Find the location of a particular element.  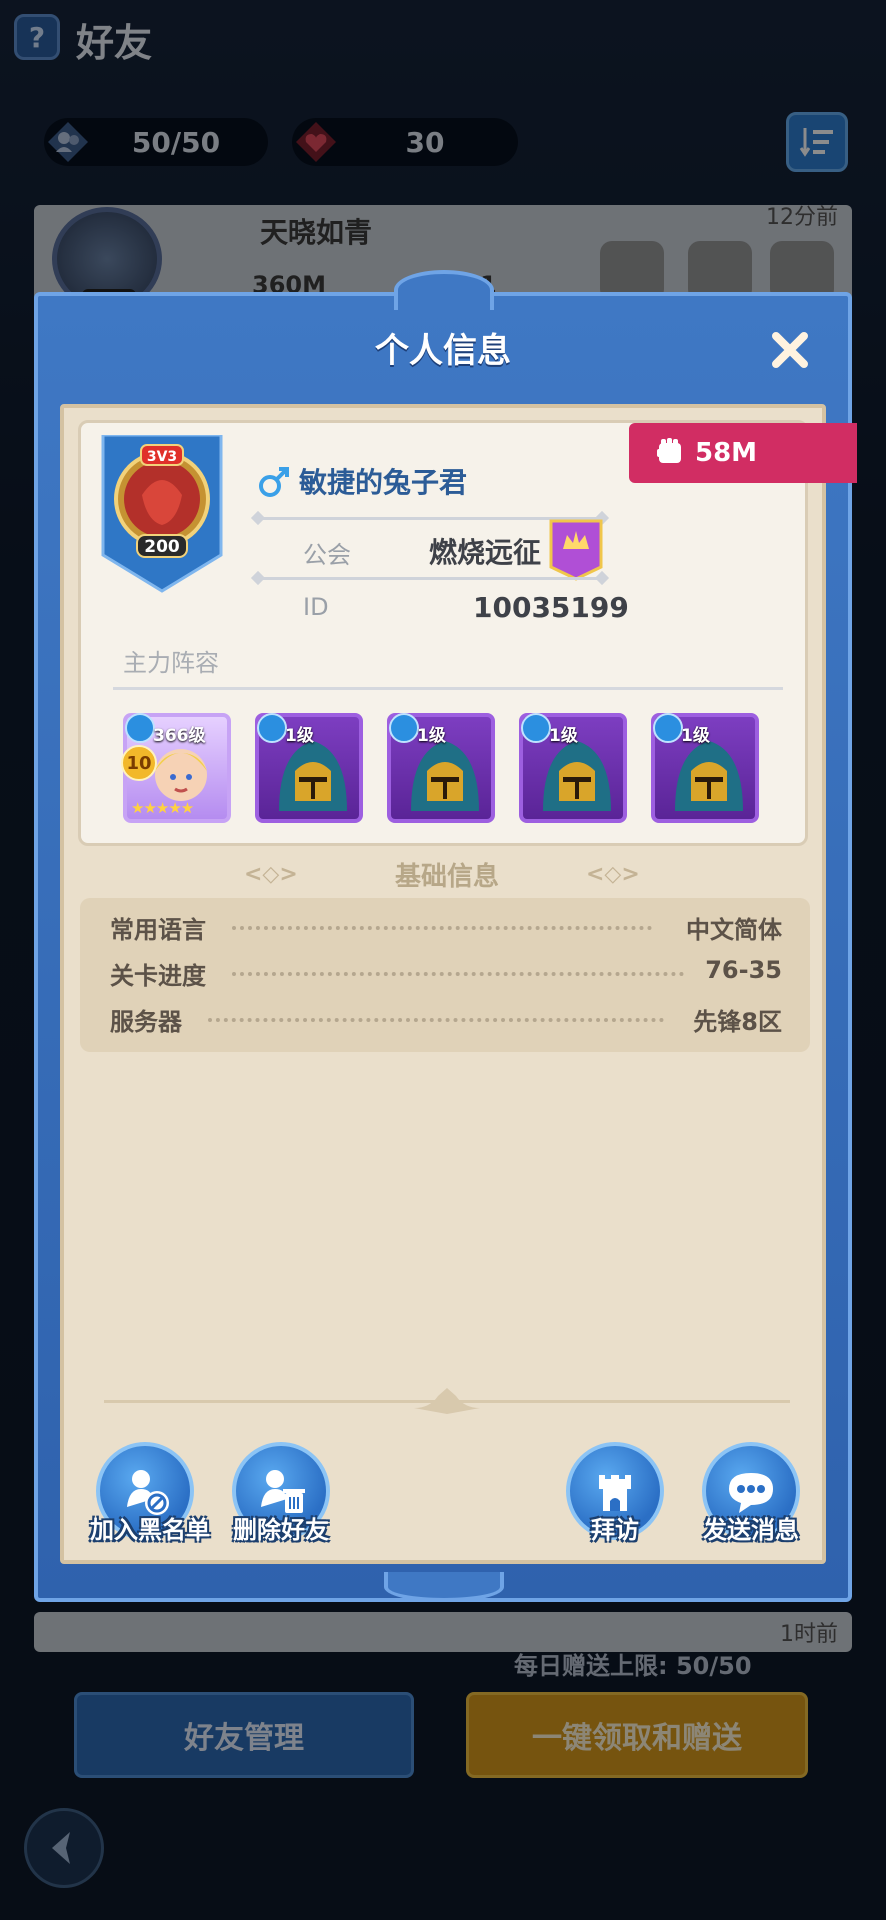

blacklist-label: 加入黑名单 is located at coordinates (150, 1530).